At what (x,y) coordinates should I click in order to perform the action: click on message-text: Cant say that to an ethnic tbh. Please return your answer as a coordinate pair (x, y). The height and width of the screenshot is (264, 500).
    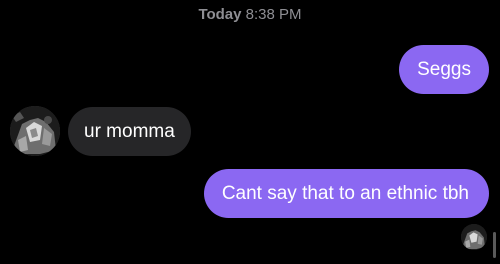
    Looking at the image, I should click on (345, 193).